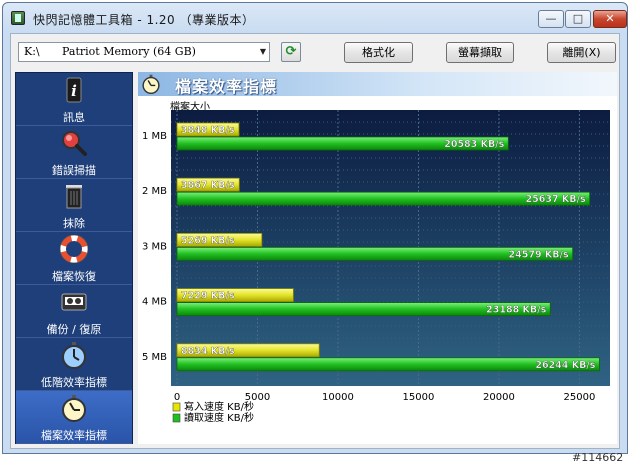 The height and width of the screenshot is (467, 640). Describe the element at coordinates (480, 52) in the screenshot. I see `screen-capture-button: 螢幕擷取` at that location.